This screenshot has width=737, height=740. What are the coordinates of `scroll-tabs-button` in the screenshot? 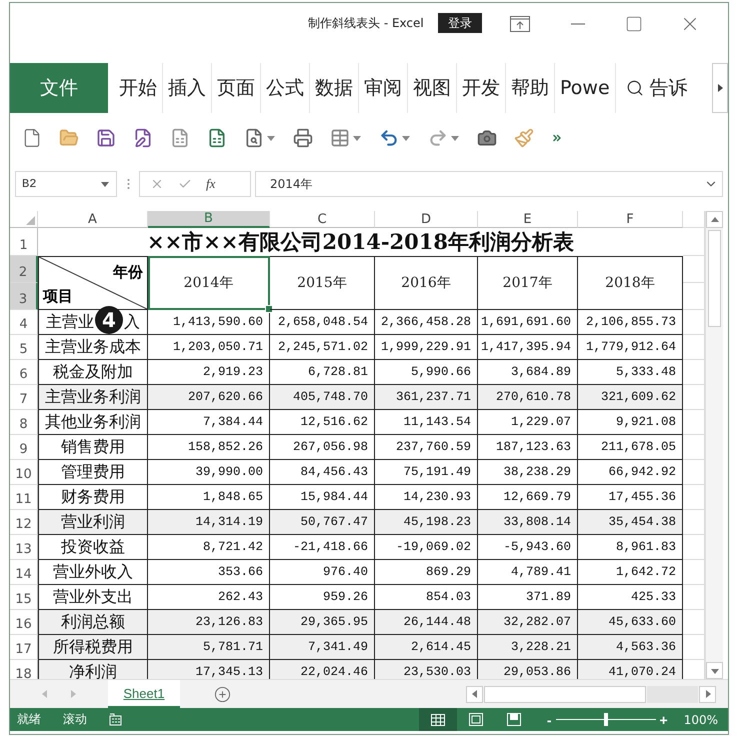 It's located at (720, 88).